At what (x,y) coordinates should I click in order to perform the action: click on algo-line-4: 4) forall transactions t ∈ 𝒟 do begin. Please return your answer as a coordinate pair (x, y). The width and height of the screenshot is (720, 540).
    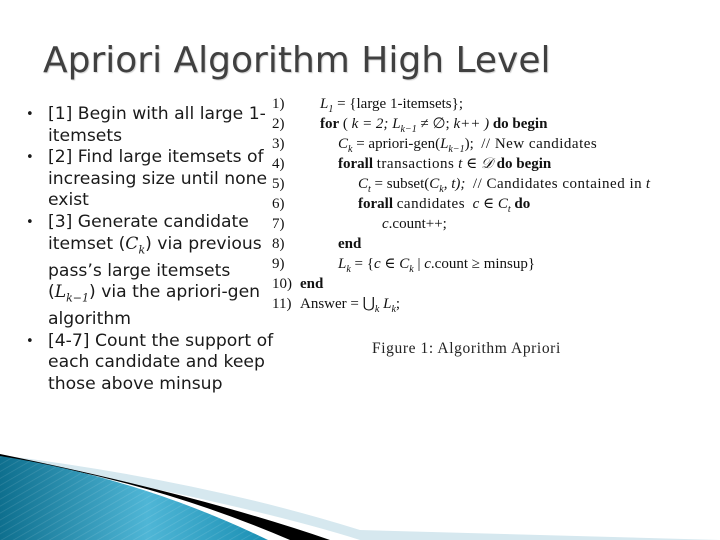
    Looking at the image, I should click on (496, 164).